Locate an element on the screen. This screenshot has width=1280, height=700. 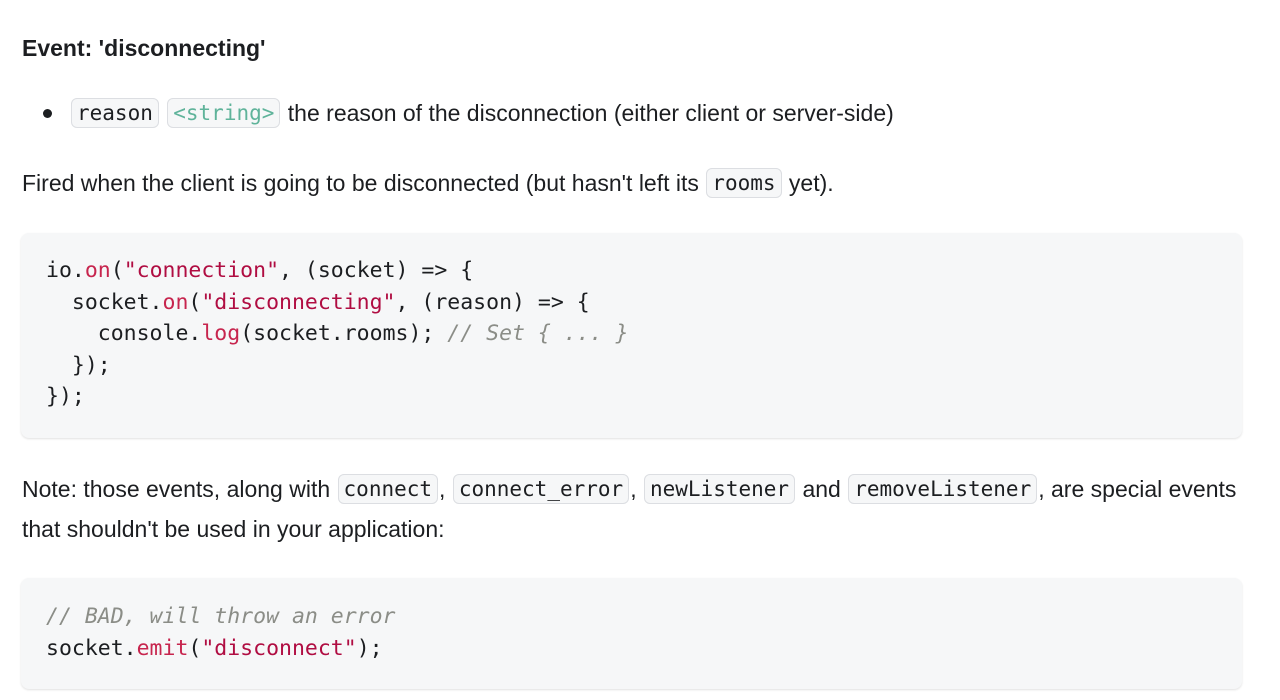
code-token: (socket.rooms); is located at coordinates (344, 333).